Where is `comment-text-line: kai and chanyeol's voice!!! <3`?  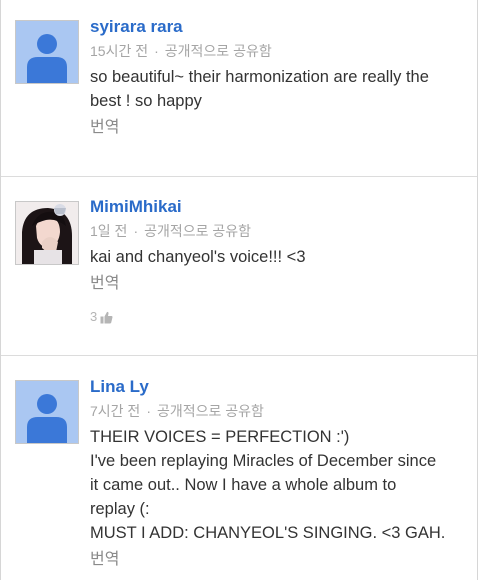
comment-text-line: kai and chanyeol's voice!!! <3 is located at coordinates (198, 257).